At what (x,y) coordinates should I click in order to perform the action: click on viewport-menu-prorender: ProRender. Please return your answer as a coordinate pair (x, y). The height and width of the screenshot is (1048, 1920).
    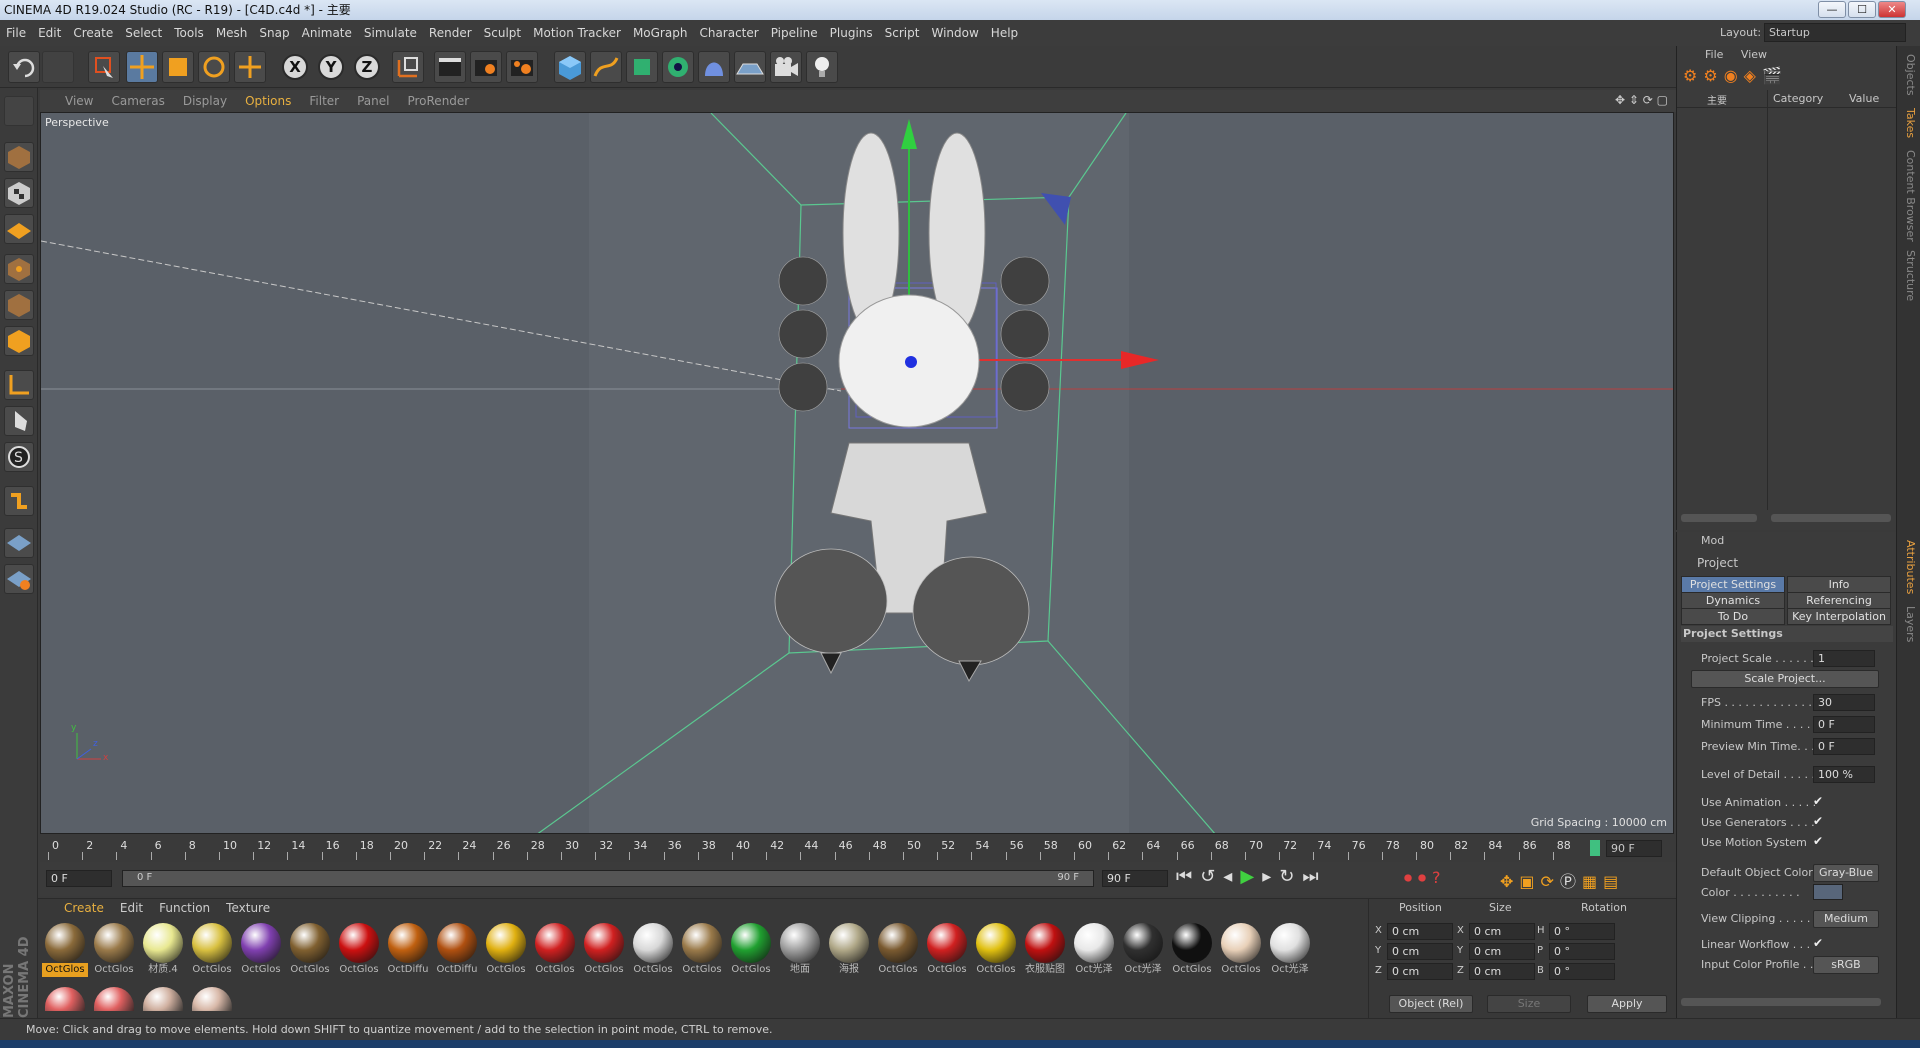
    Looking at the image, I should click on (438, 101).